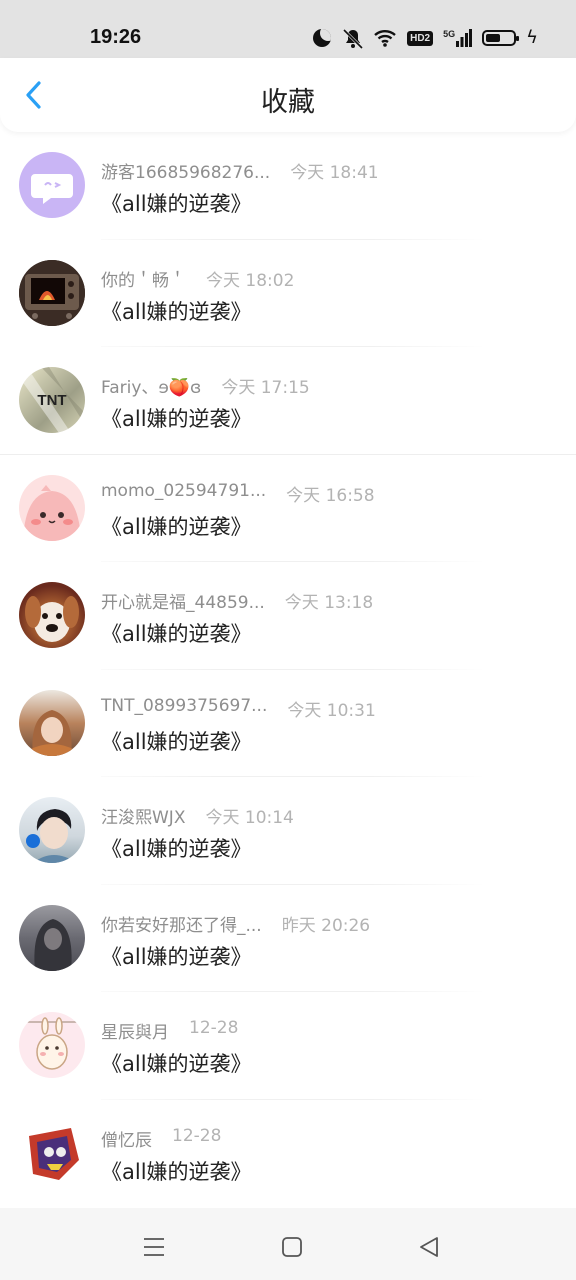 The width and height of the screenshot is (576, 1280). What do you see at coordinates (126, 1138) in the screenshot?
I see `user-name: 僧忆辰` at bounding box center [126, 1138].